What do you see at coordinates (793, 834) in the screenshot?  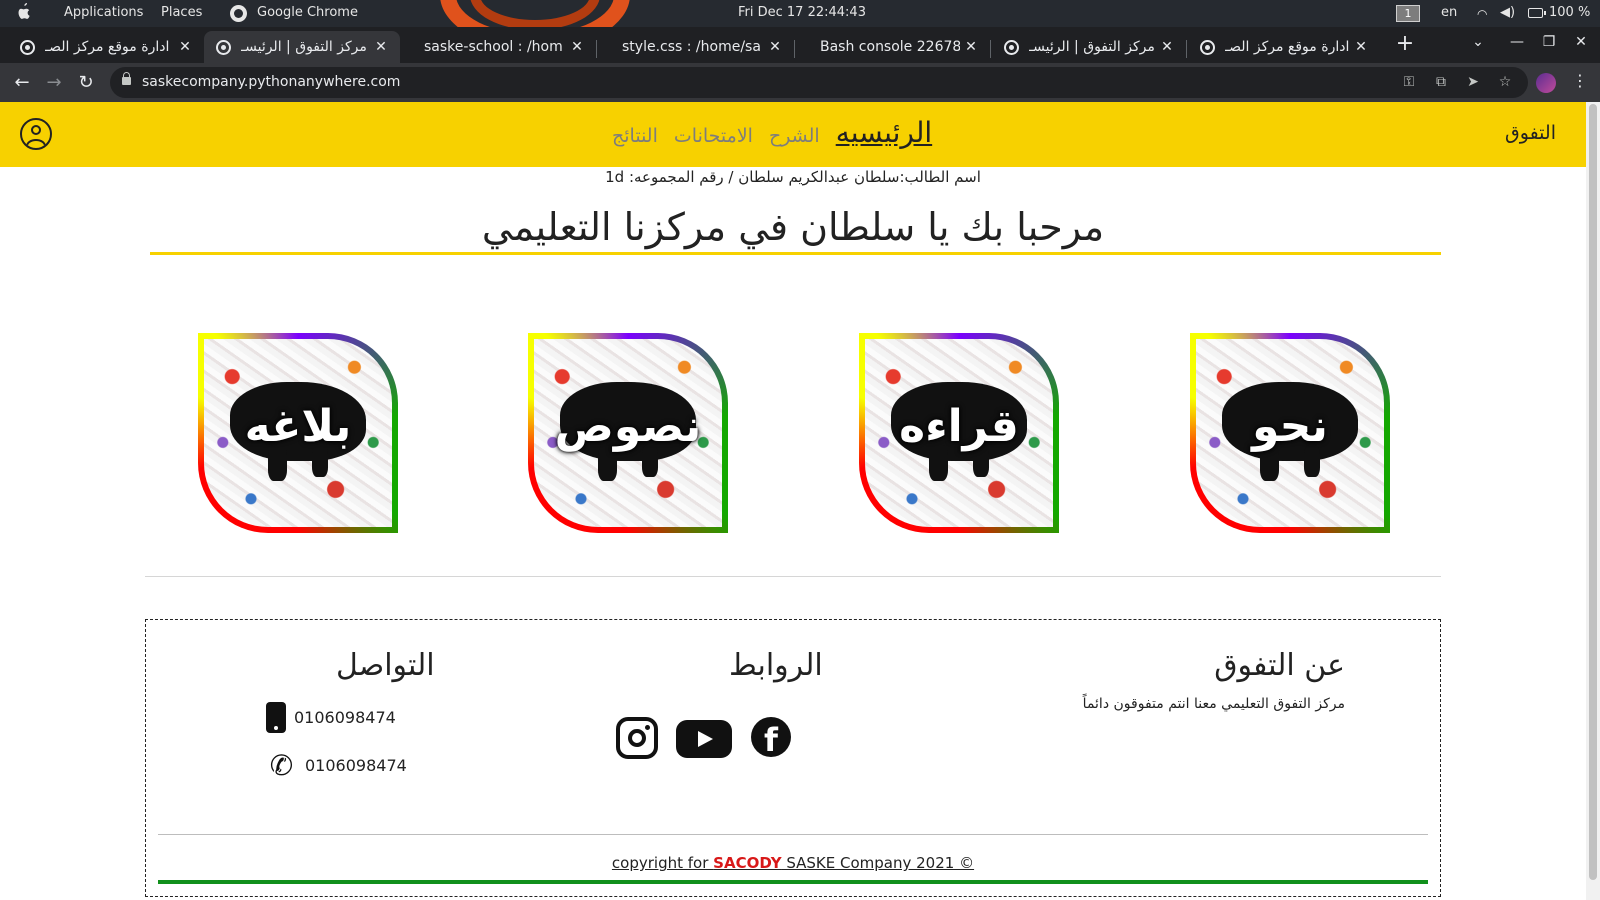 I see `footer-divider` at bounding box center [793, 834].